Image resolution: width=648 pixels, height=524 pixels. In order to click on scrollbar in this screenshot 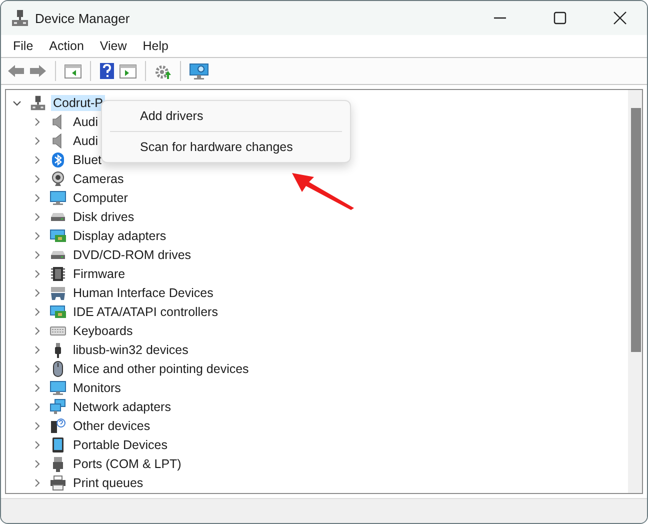, I will do `click(635, 291)`.